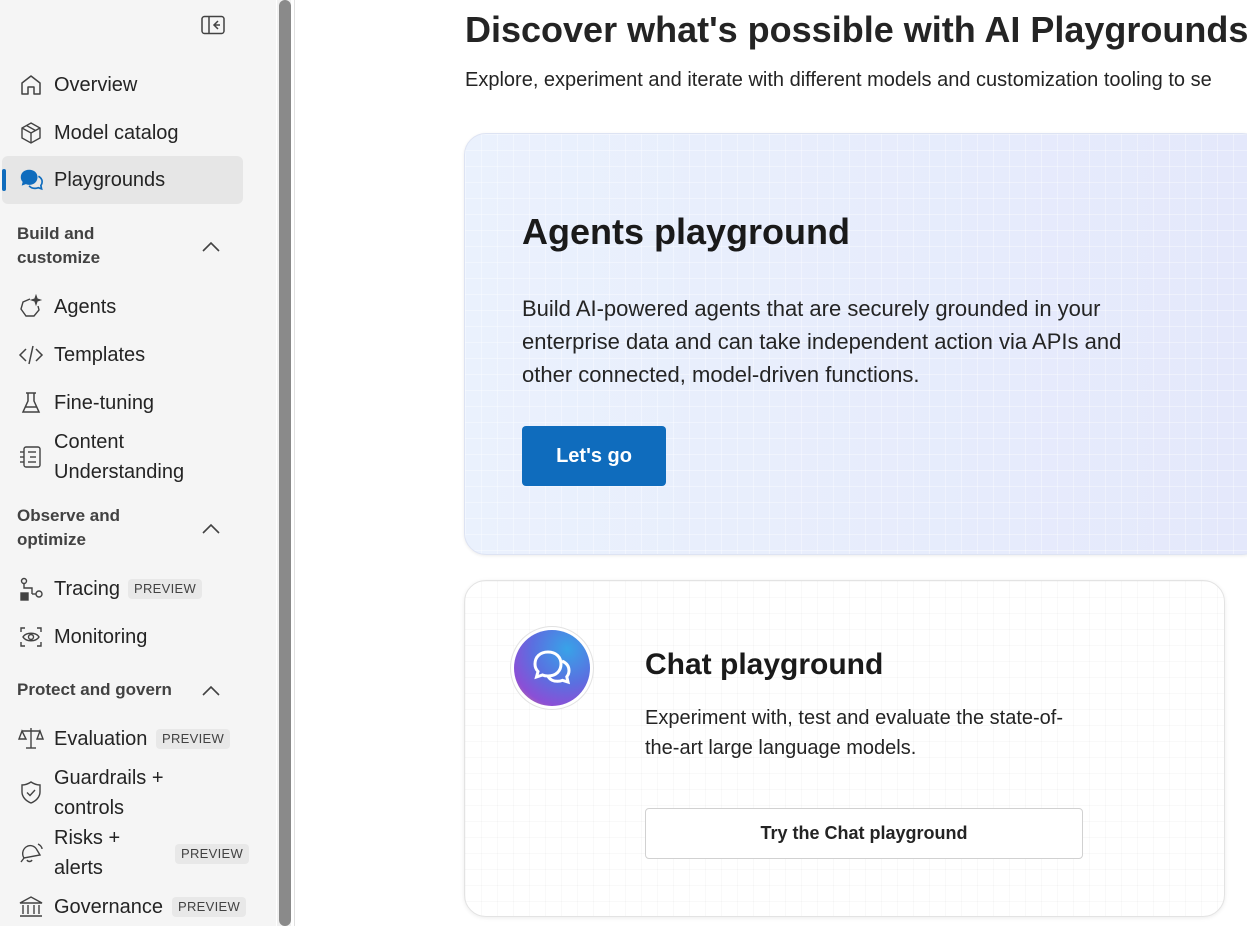  I want to click on section-protect-and-govern: Protect and govern, so click(127, 691).